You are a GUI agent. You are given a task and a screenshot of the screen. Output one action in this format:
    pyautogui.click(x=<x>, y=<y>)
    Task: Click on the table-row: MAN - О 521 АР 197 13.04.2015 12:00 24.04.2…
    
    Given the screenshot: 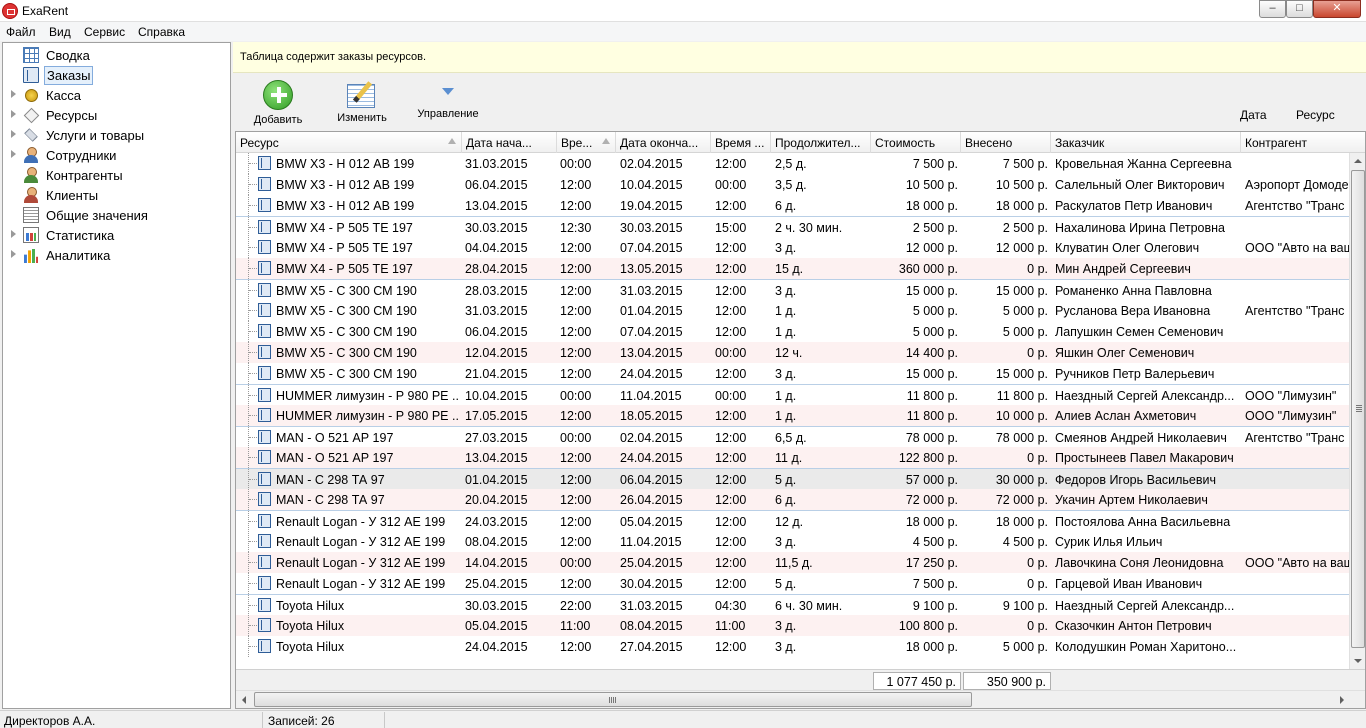 What is the action you would take?
    pyautogui.click(x=792, y=457)
    